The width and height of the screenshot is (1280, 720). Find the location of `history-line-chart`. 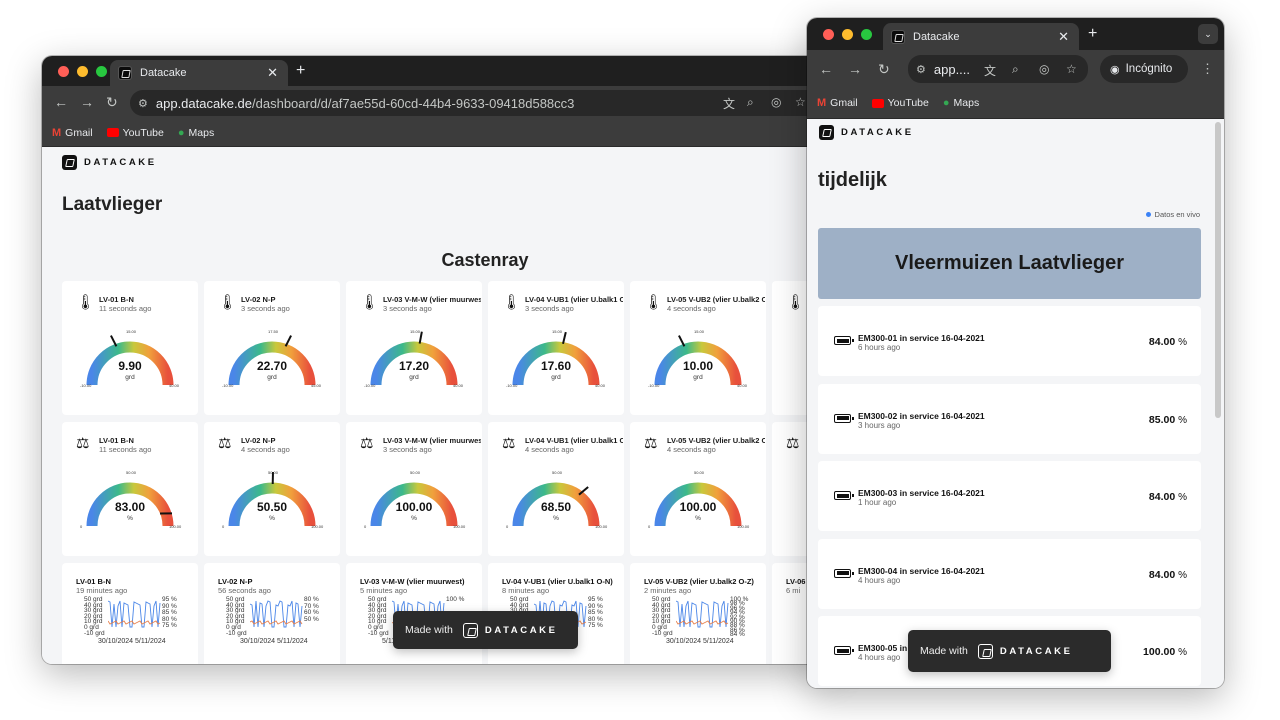

history-line-chart is located at coordinates (702, 614).